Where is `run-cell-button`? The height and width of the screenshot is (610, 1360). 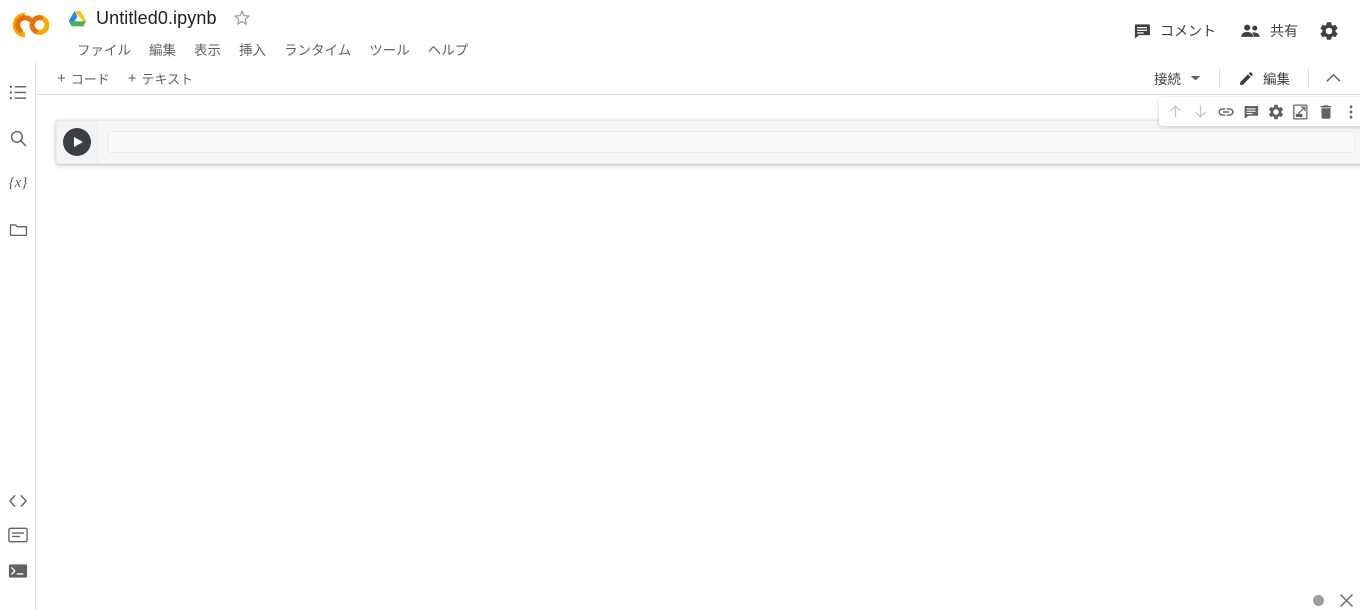 run-cell-button is located at coordinates (77, 142).